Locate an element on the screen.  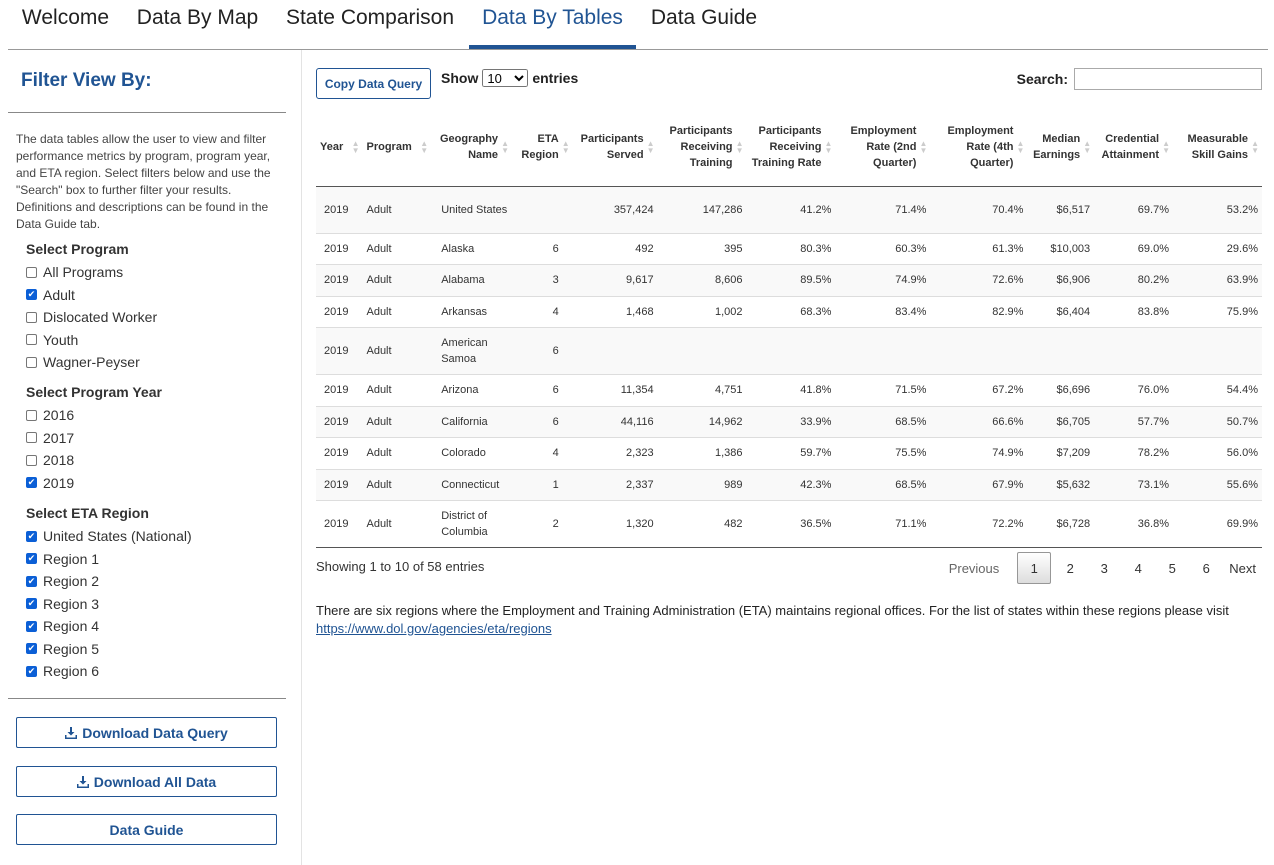
table-cell: 6 is located at coordinates (542, 248).